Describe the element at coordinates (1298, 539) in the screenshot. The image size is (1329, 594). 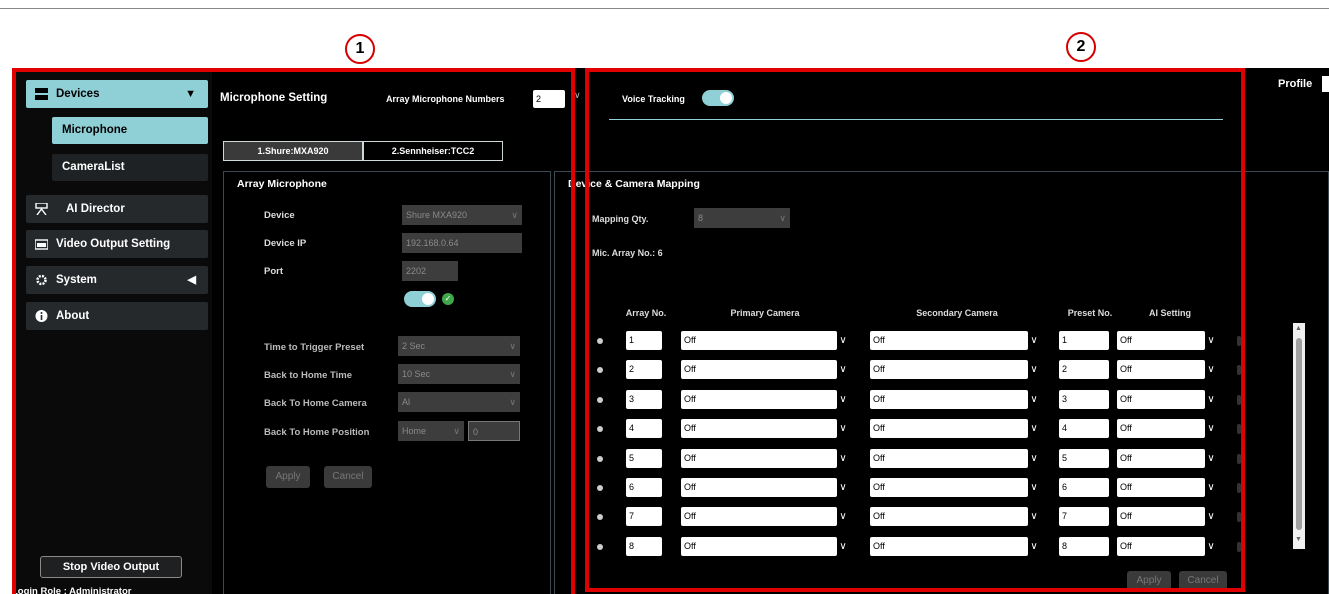
I see `scroll-down-icon: ▼` at that location.